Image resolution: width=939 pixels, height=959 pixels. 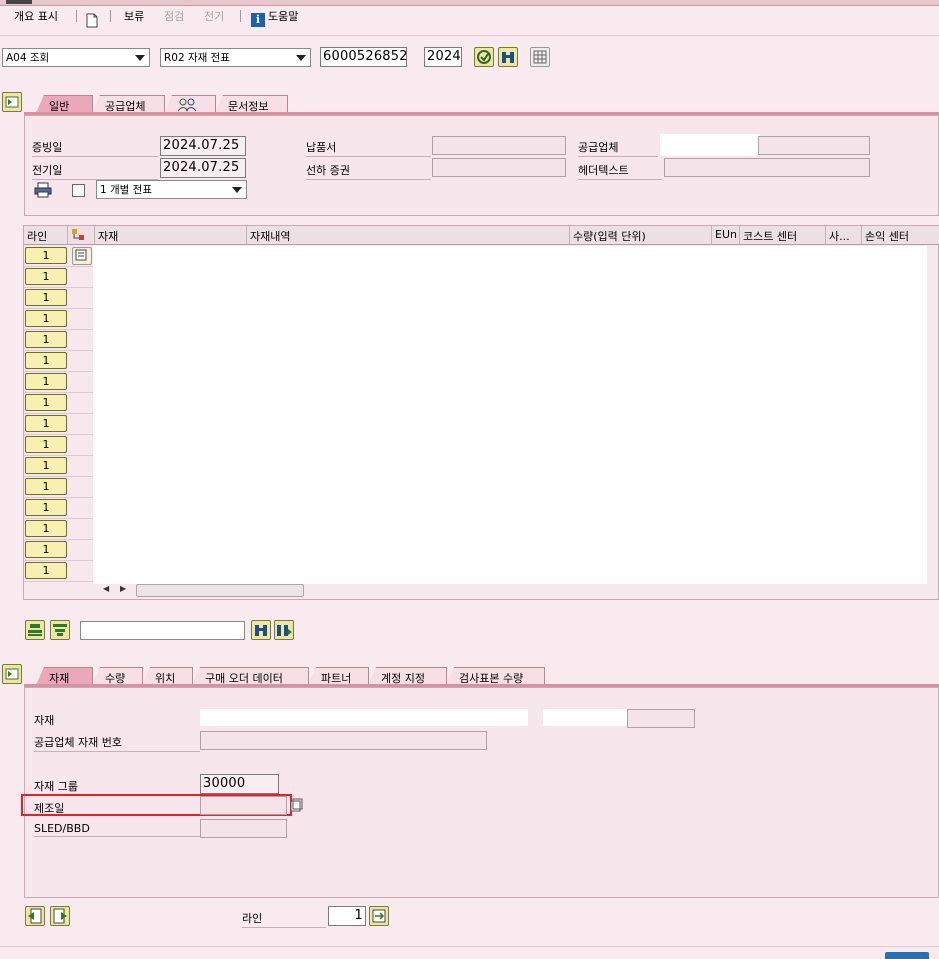 I want to click on new-document-icon, so click(x=92, y=20).